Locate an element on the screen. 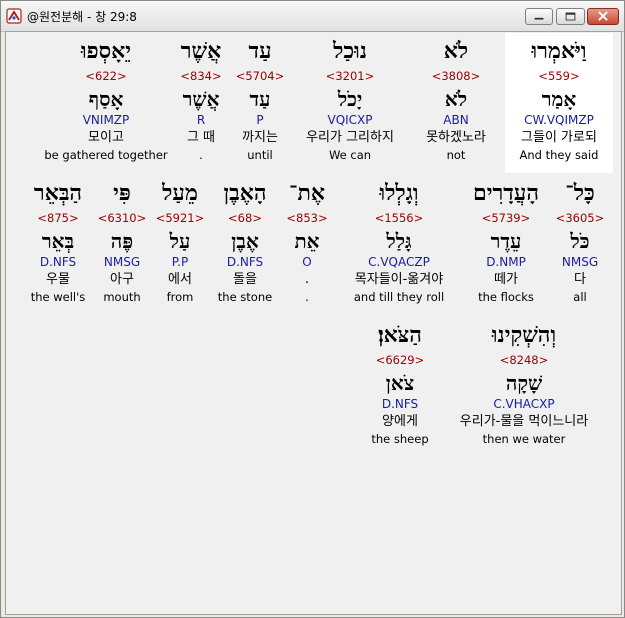  morphology-code: VQICXP is located at coordinates (350, 120).